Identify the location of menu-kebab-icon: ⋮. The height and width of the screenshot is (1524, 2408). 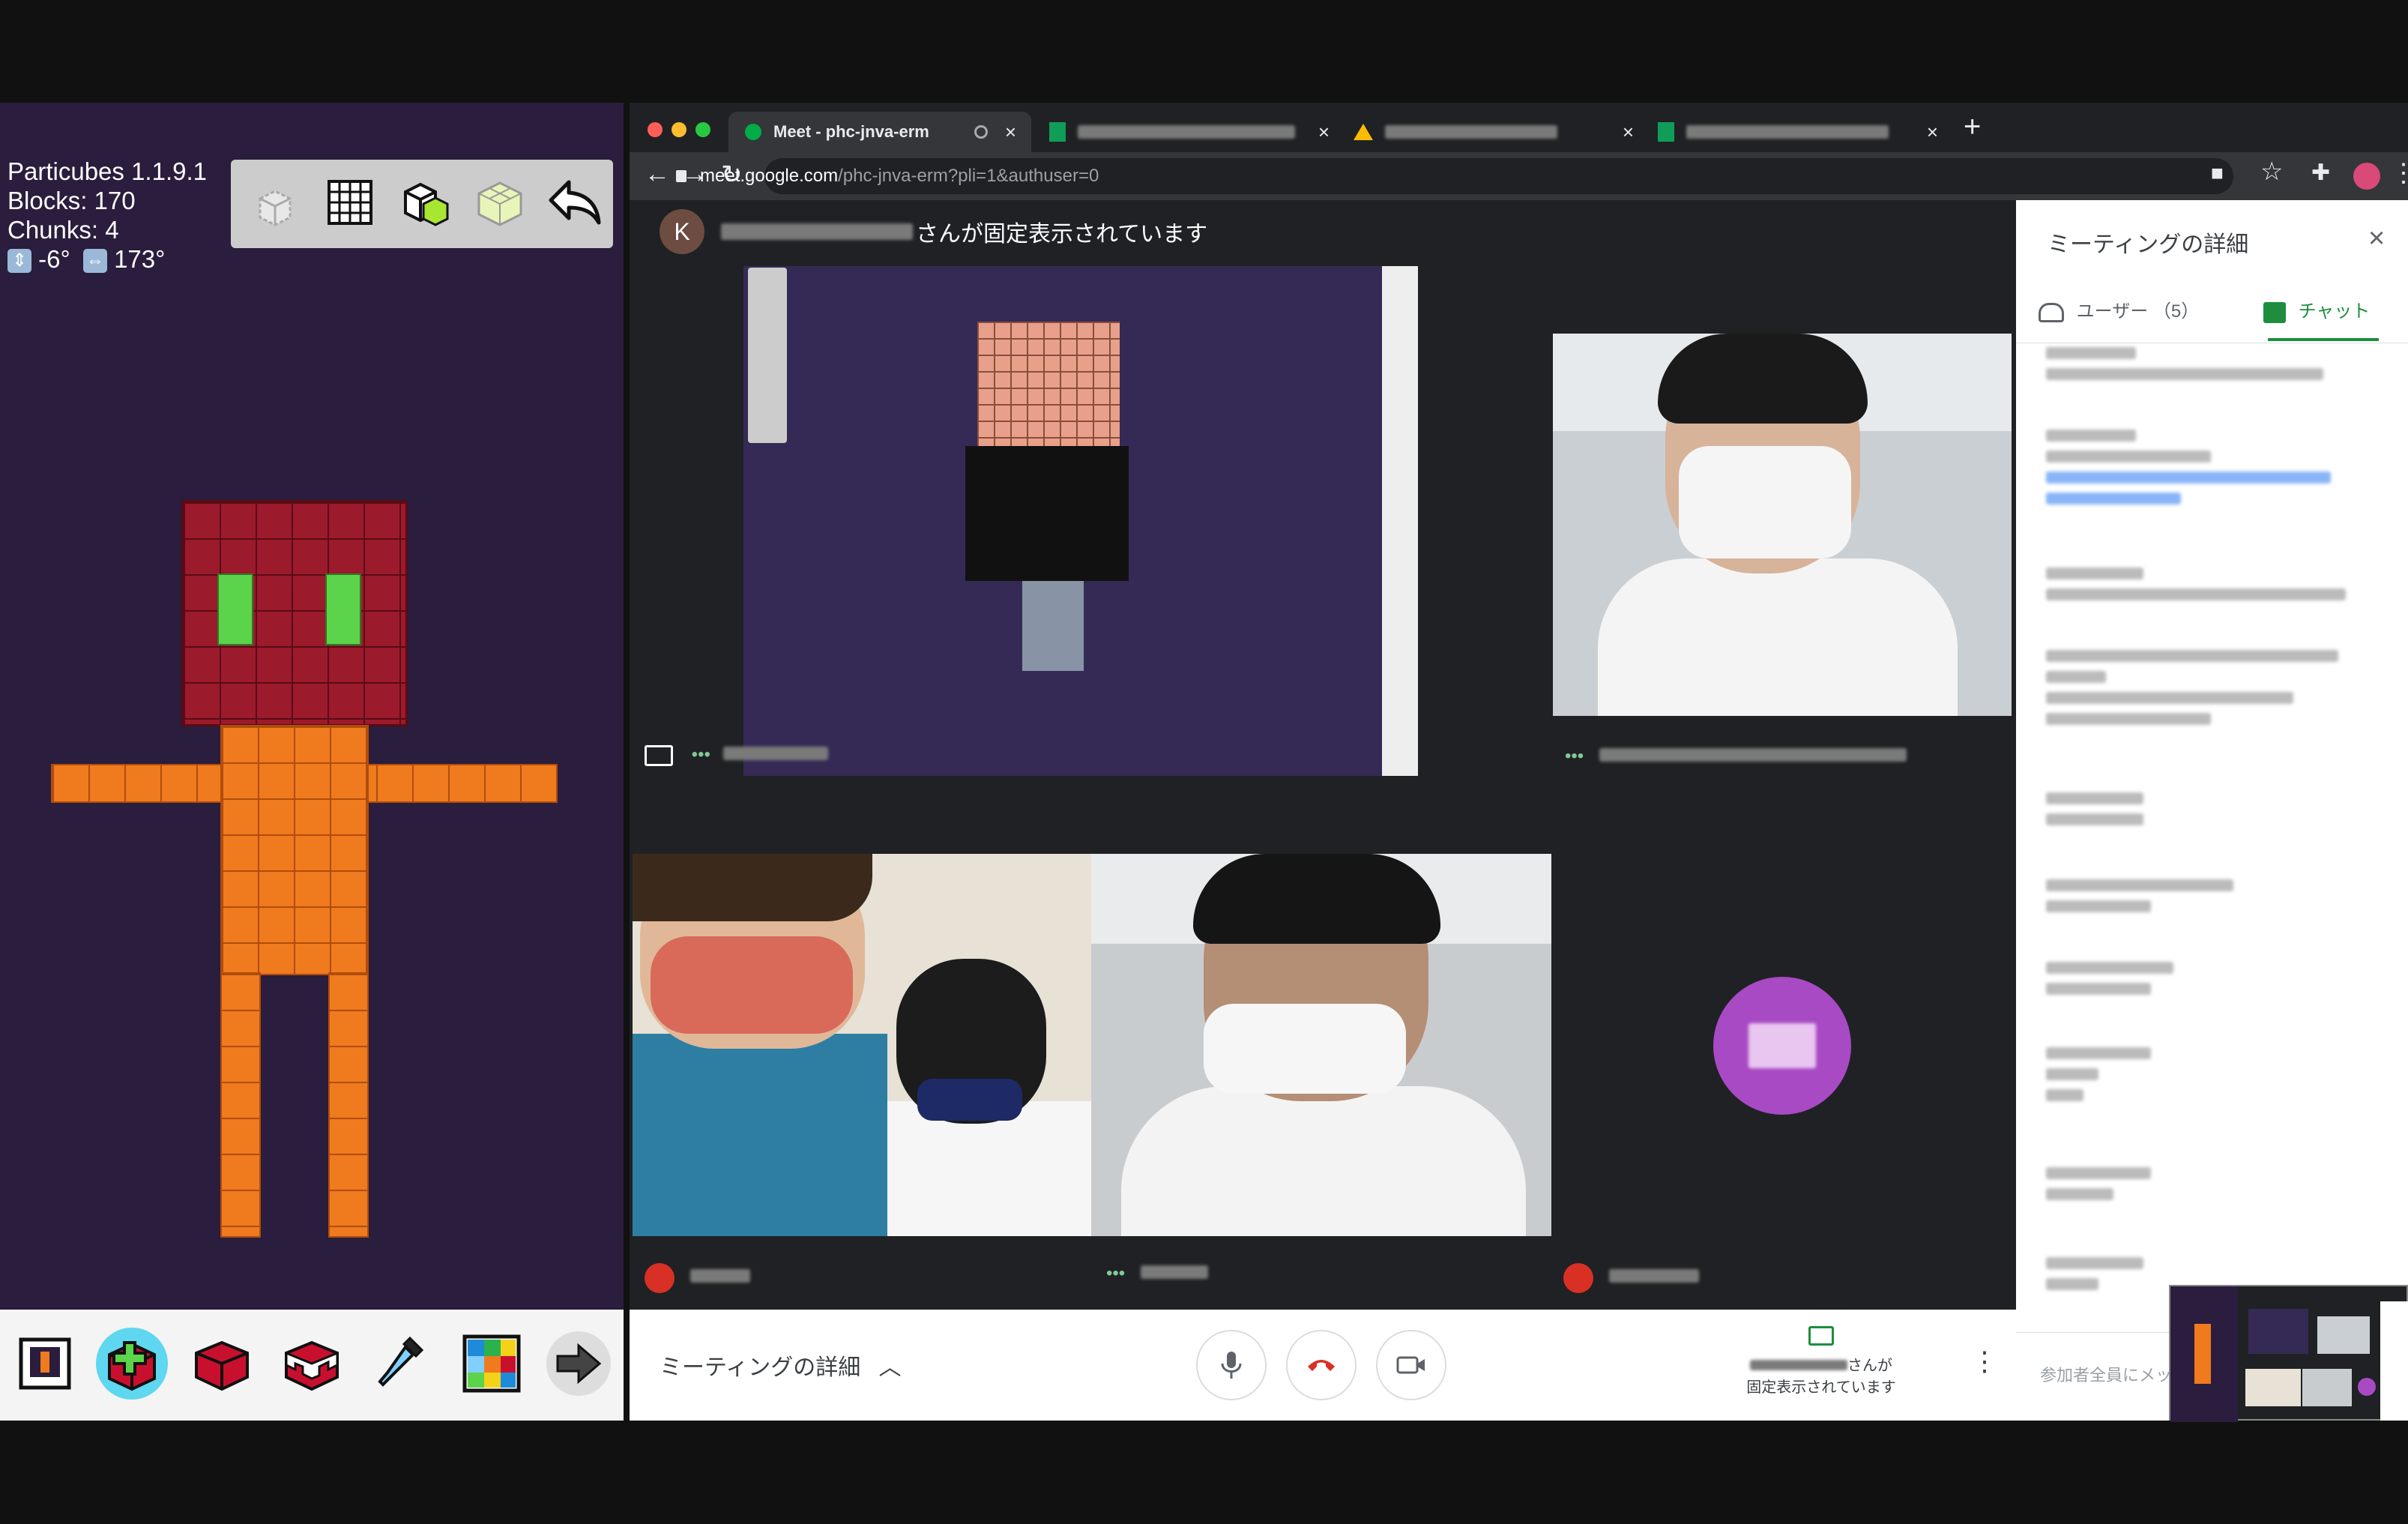
(2399, 173).